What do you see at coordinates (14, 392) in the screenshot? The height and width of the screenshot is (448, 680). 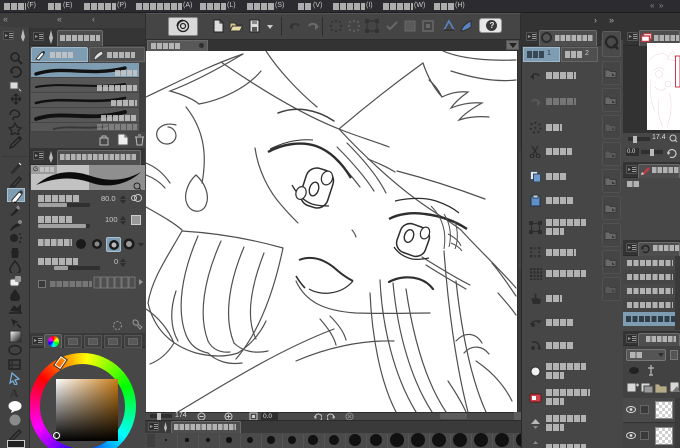 I see `svg-text: A` at bounding box center [14, 392].